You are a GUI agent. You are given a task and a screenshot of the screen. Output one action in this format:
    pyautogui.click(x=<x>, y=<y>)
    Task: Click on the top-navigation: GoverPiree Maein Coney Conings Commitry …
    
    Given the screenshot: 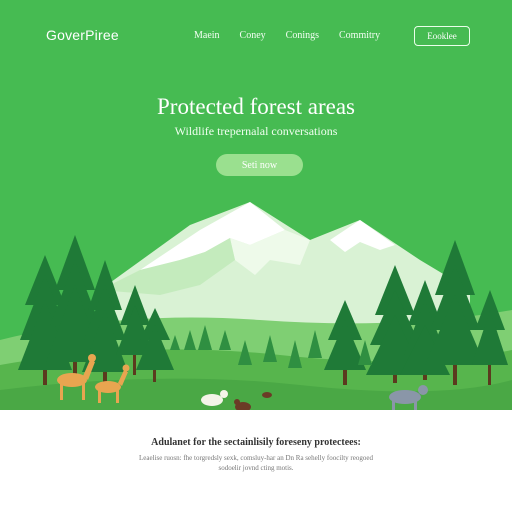 What is the action you would take?
    pyautogui.click(x=256, y=35)
    